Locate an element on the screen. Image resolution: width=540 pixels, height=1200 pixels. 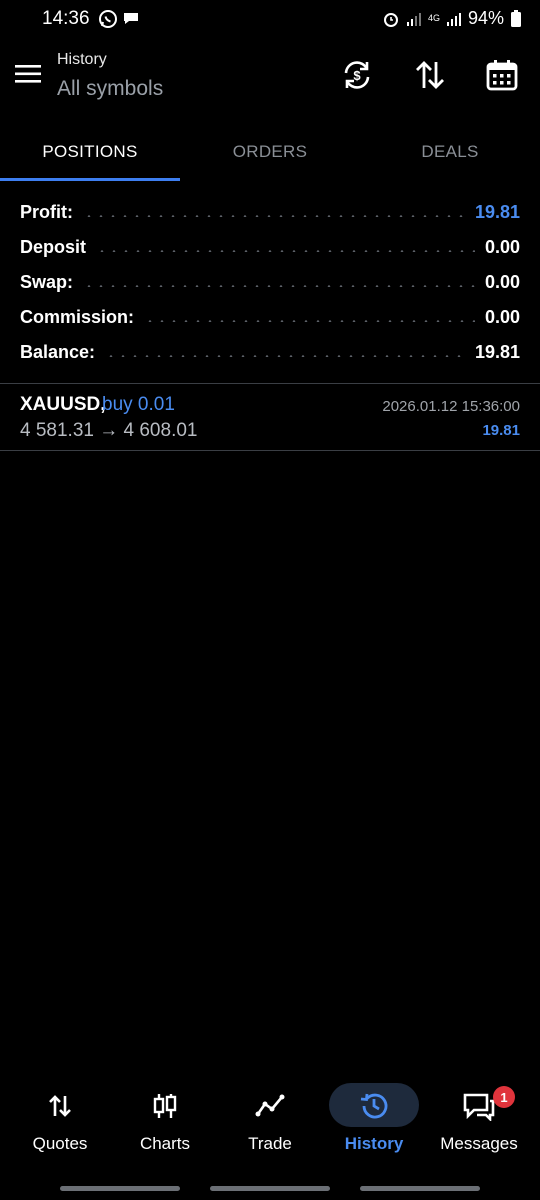
deposit-label: Deposit is located at coordinates (53, 247).